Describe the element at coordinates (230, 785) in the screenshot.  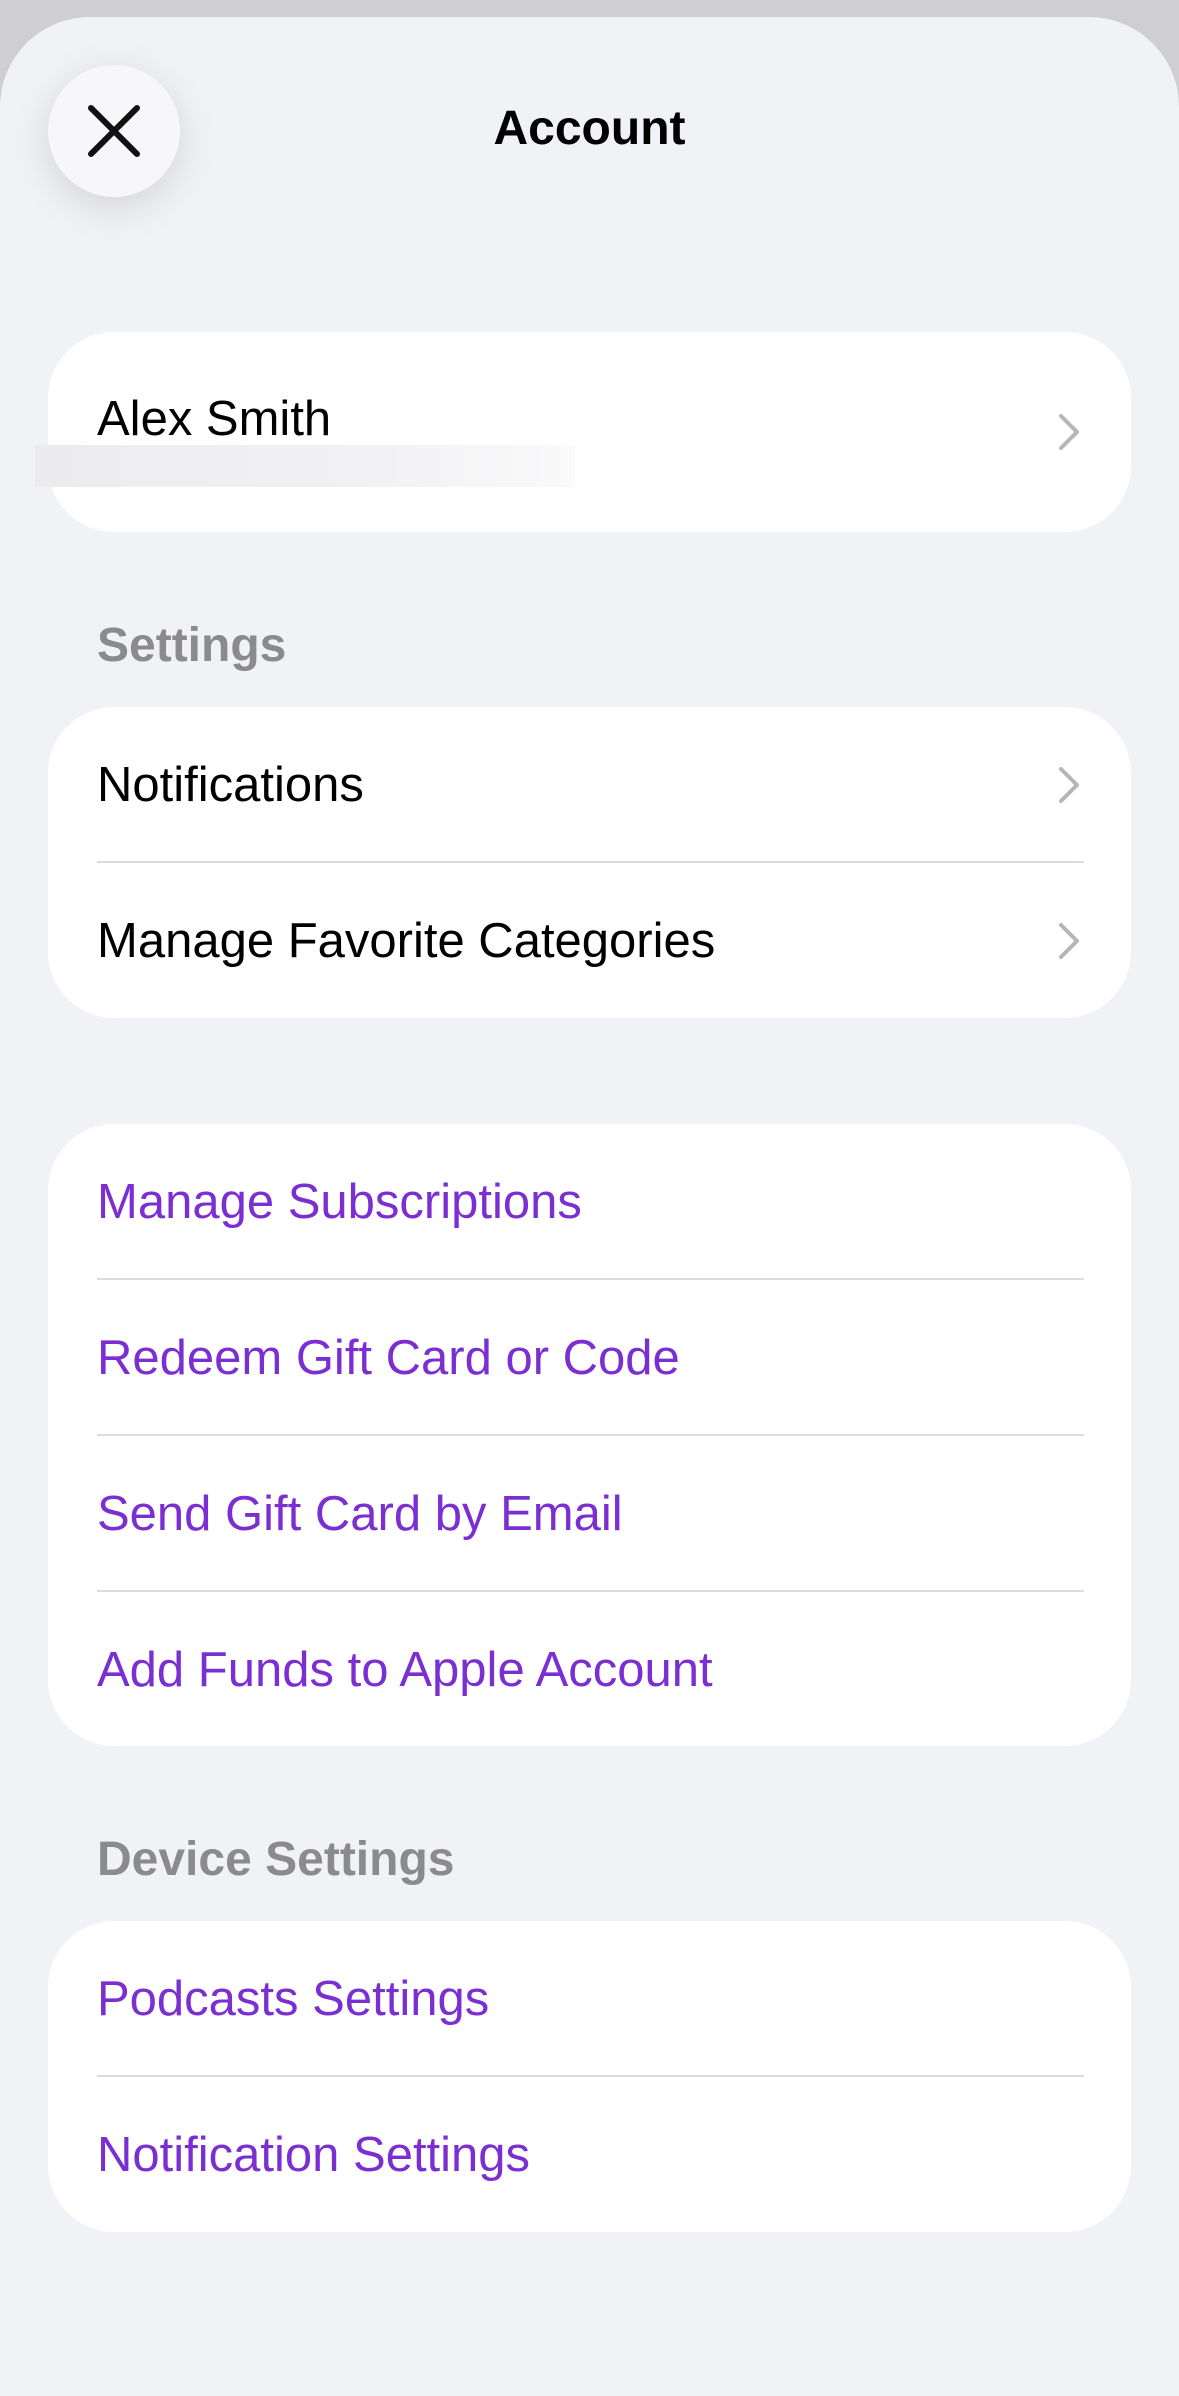
I see `settings-item-label: Notifications` at that location.